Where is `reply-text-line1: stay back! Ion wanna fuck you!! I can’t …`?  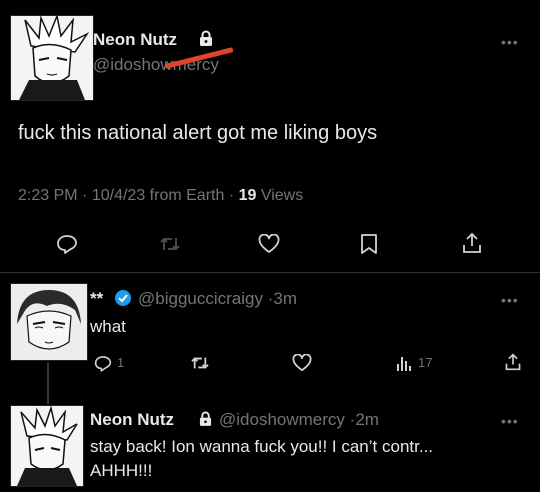 reply-text-line1: stay back! Ion wanna fuck you!! I can’t … is located at coordinates (262, 446).